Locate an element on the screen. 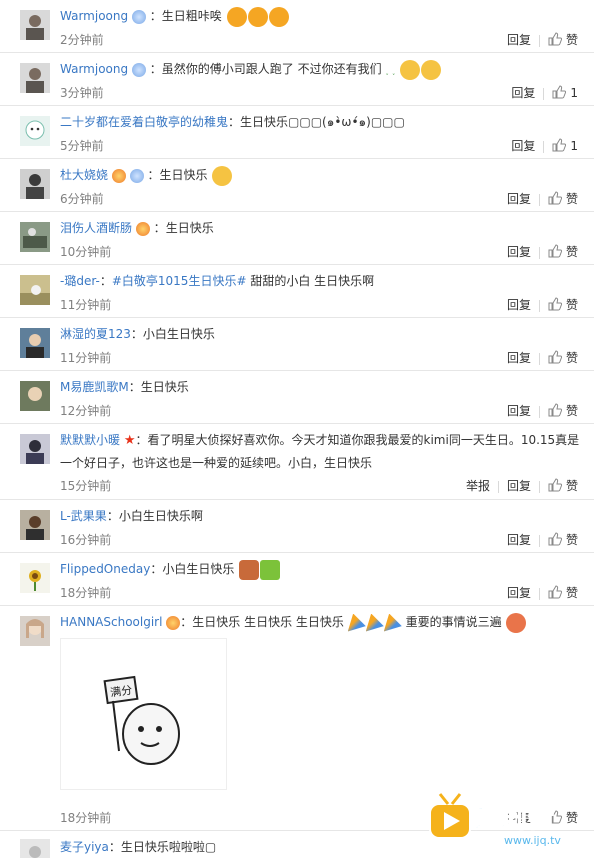 This screenshot has width=594, height=858. commenter-name: 麦子yiya is located at coordinates (84, 847).